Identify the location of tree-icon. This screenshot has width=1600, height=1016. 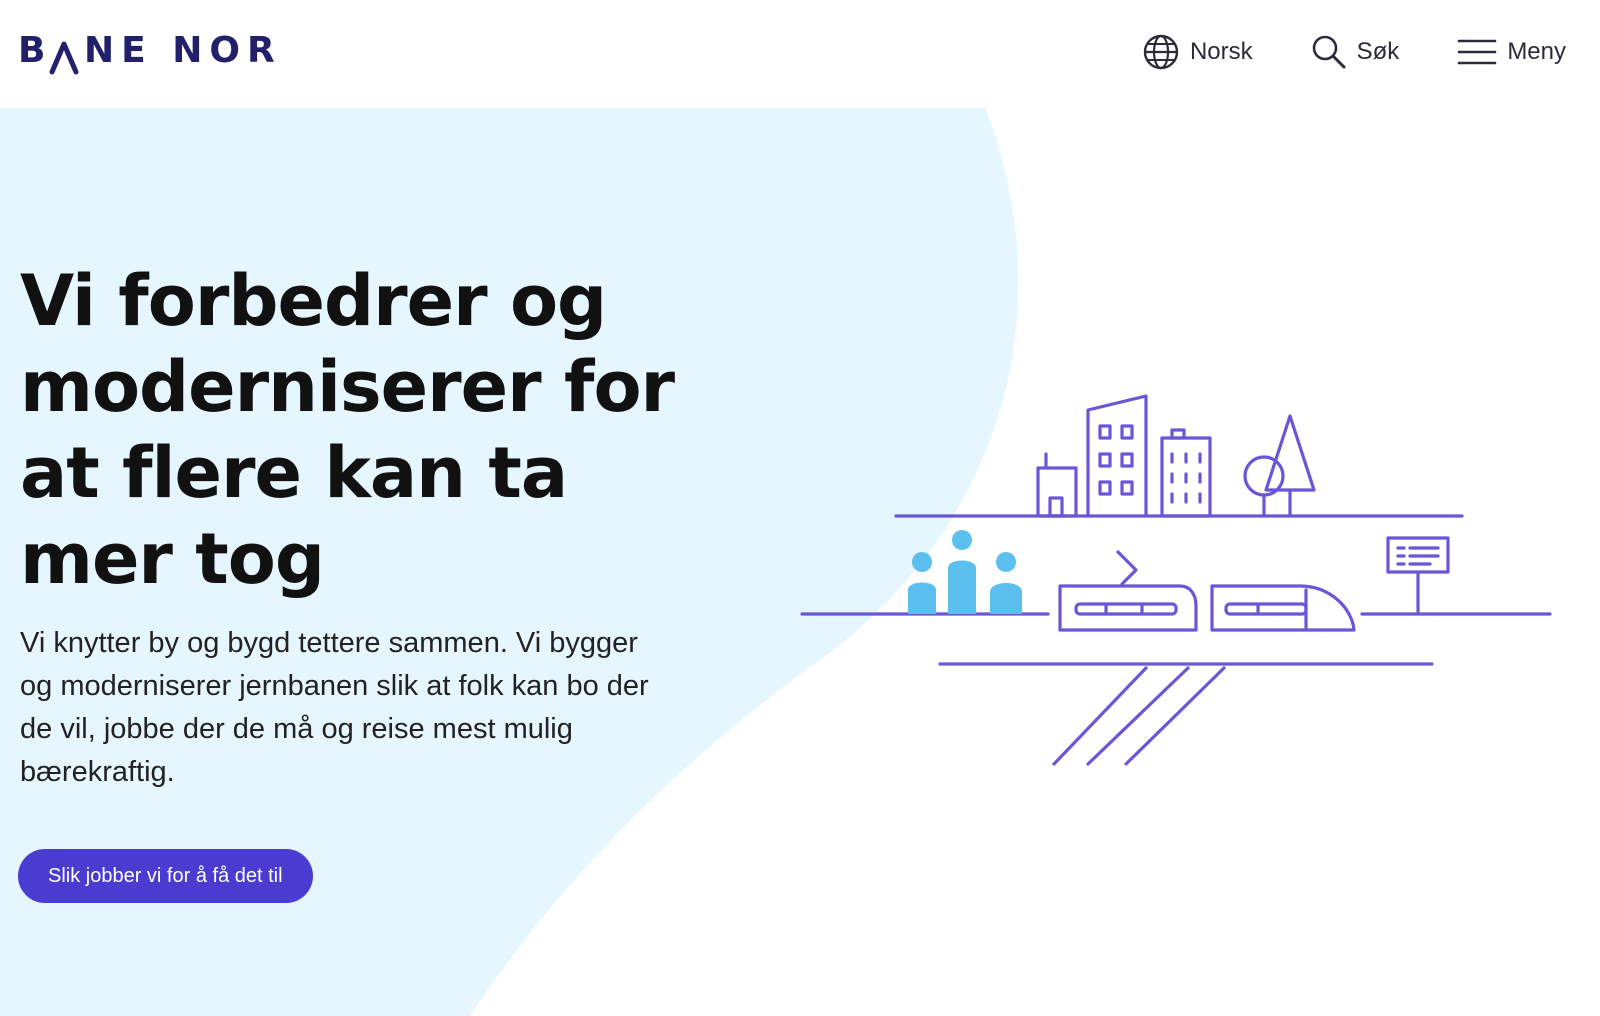
(1279, 466).